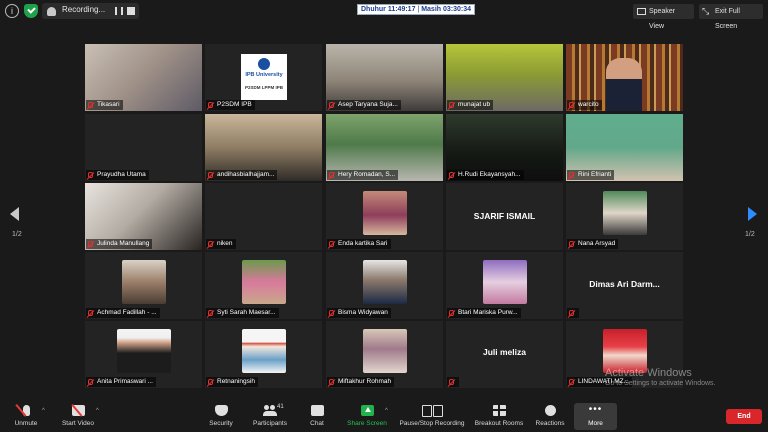  I want to click on more-label: More, so click(595, 423).